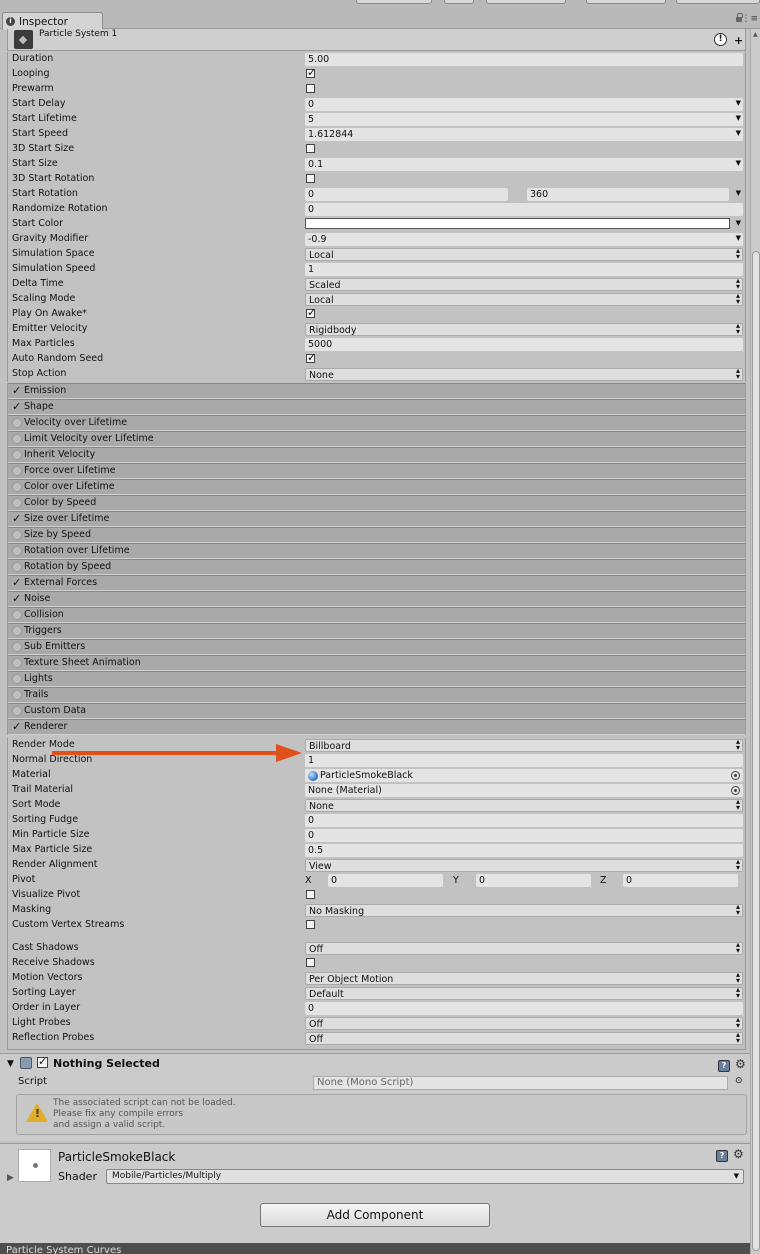 The width and height of the screenshot is (760, 1254). What do you see at coordinates (10, 1178) in the screenshot?
I see `expand-icon: ▶` at bounding box center [10, 1178].